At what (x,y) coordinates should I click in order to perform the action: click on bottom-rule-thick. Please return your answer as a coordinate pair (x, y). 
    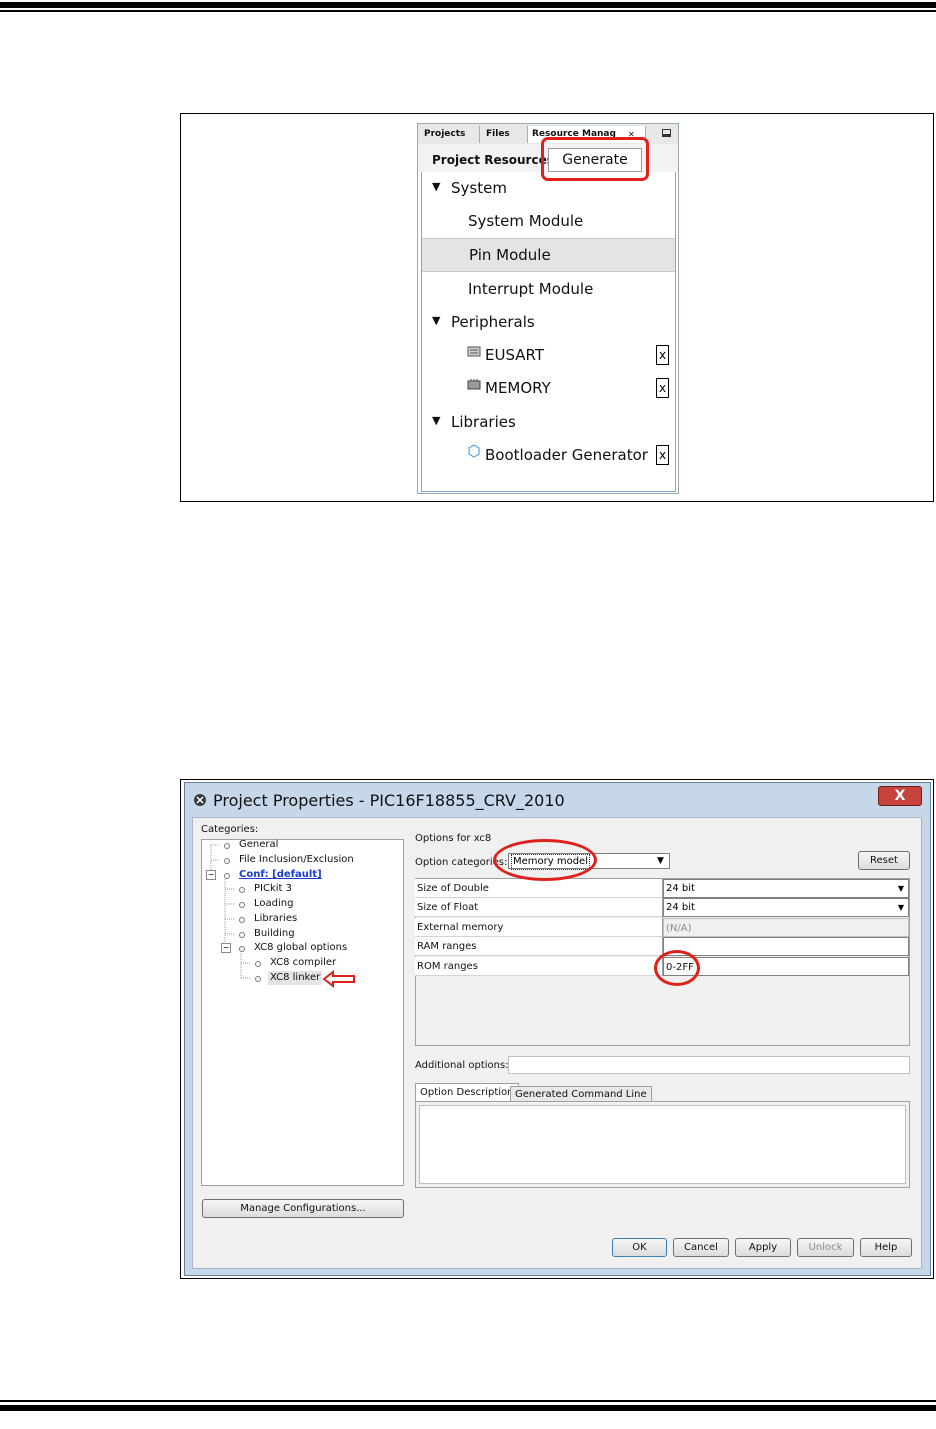
    Looking at the image, I should click on (468, 1408).